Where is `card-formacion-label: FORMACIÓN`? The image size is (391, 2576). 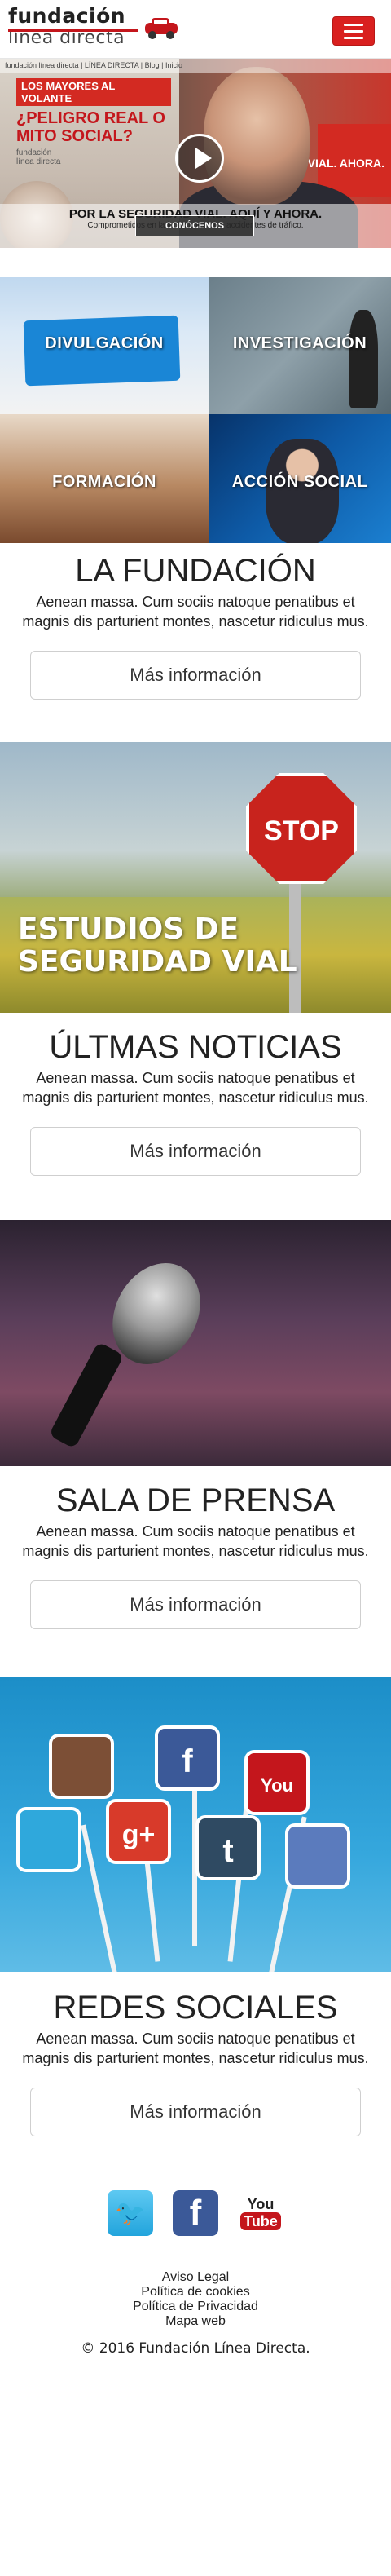 card-formacion-label: FORMACIÓN is located at coordinates (104, 482).